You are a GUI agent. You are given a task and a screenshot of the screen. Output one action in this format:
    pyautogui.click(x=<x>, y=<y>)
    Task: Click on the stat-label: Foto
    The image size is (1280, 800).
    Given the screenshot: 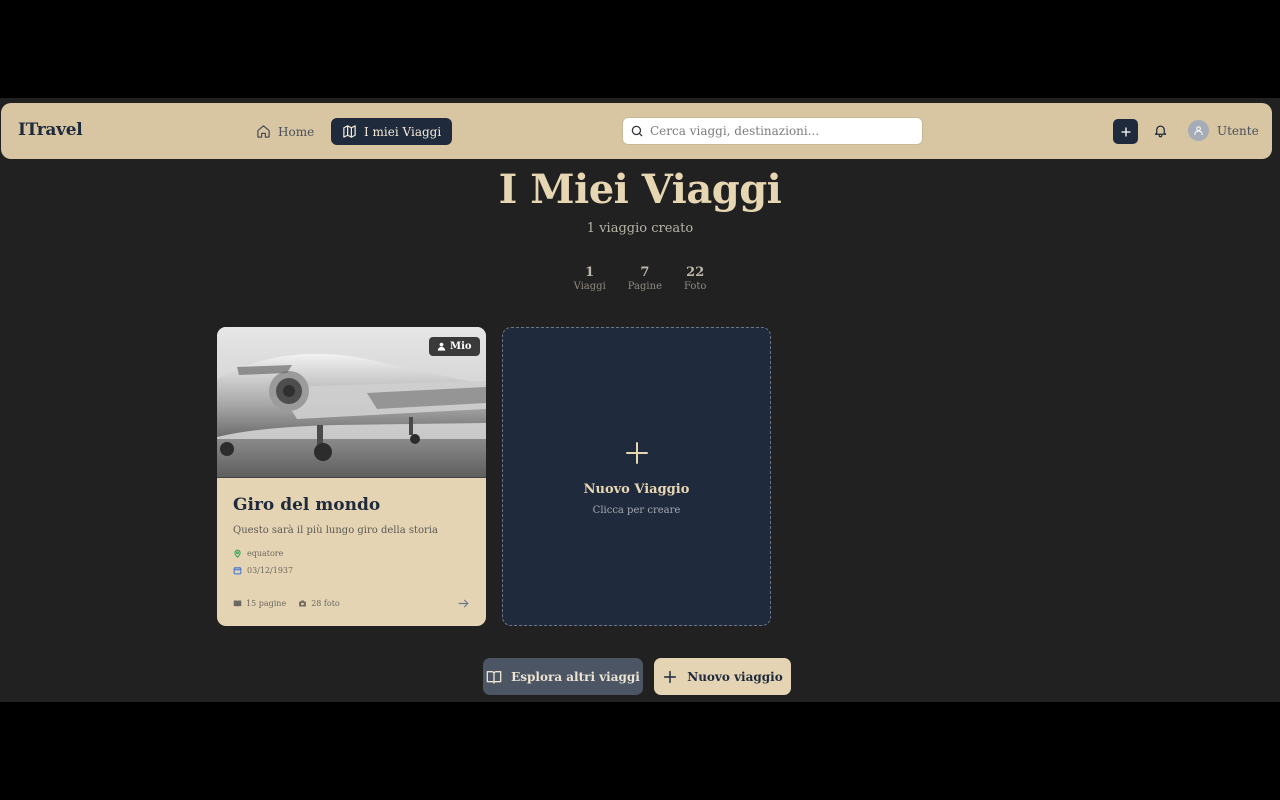 What is the action you would take?
    pyautogui.click(x=695, y=286)
    